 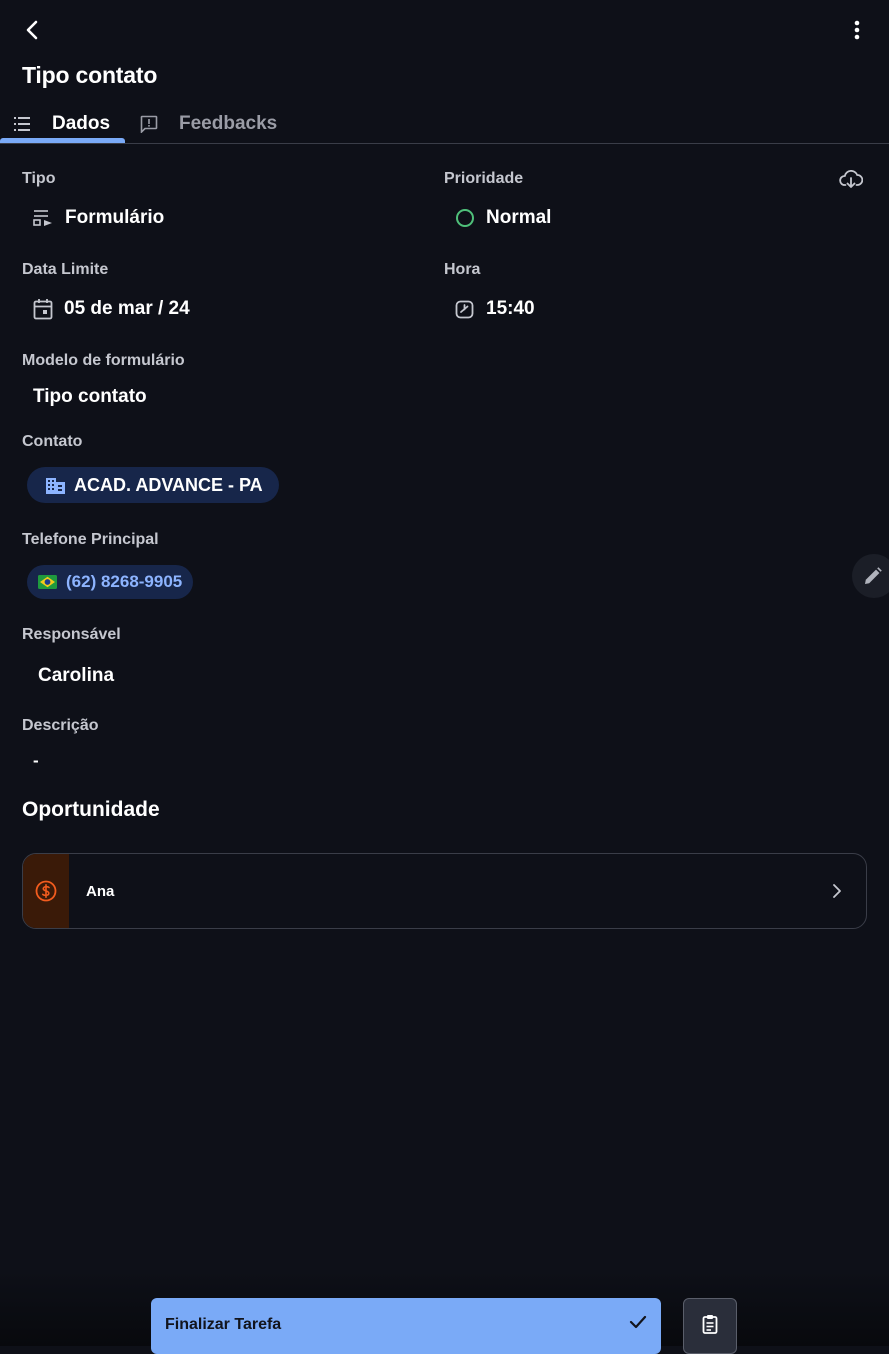 I want to click on descricao-value: -, so click(x=36, y=760).